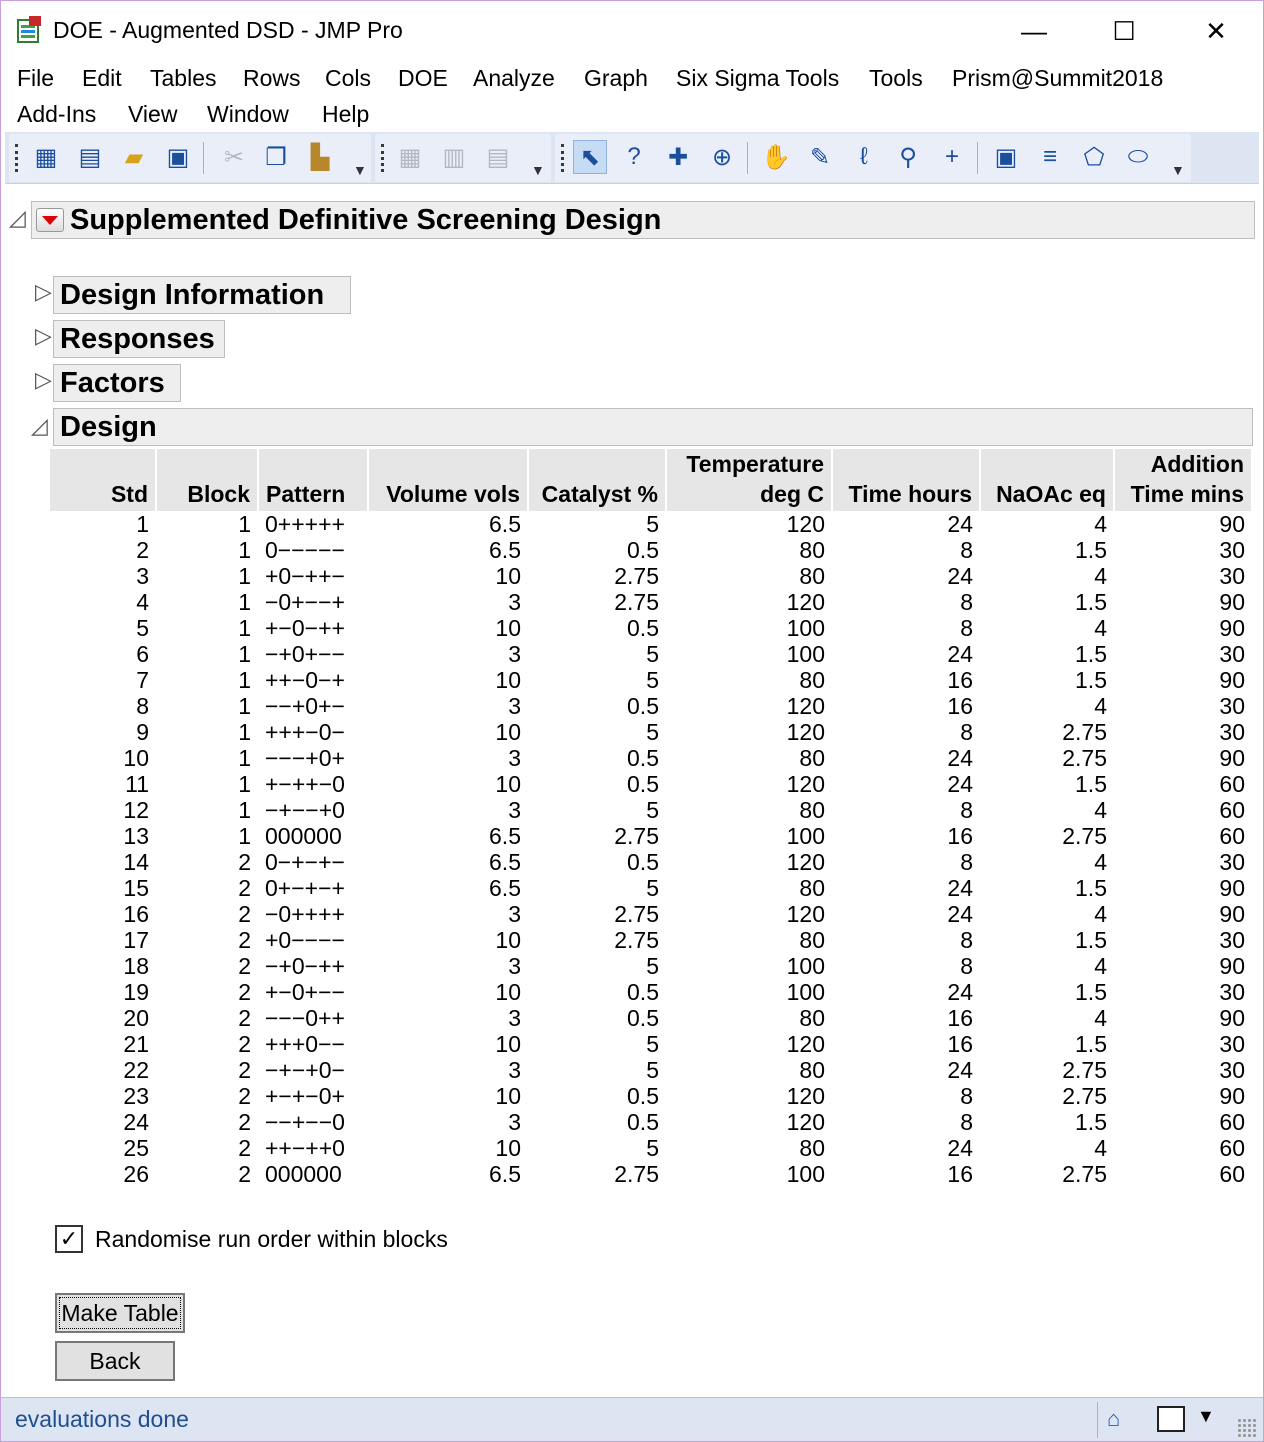 The image size is (1264, 1442). I want to click on close-button: ✕, so click(1216, 31).